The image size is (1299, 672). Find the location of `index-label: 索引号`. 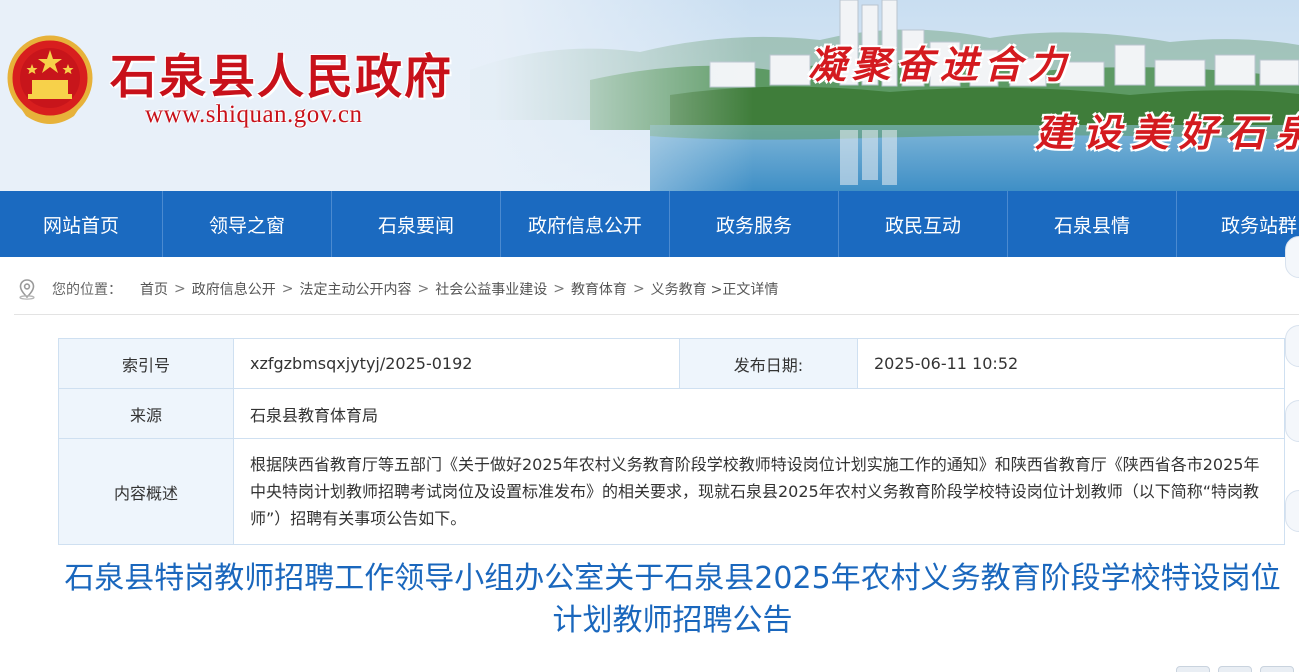

index-label: 索引号 is located at coordinates (146, 363).